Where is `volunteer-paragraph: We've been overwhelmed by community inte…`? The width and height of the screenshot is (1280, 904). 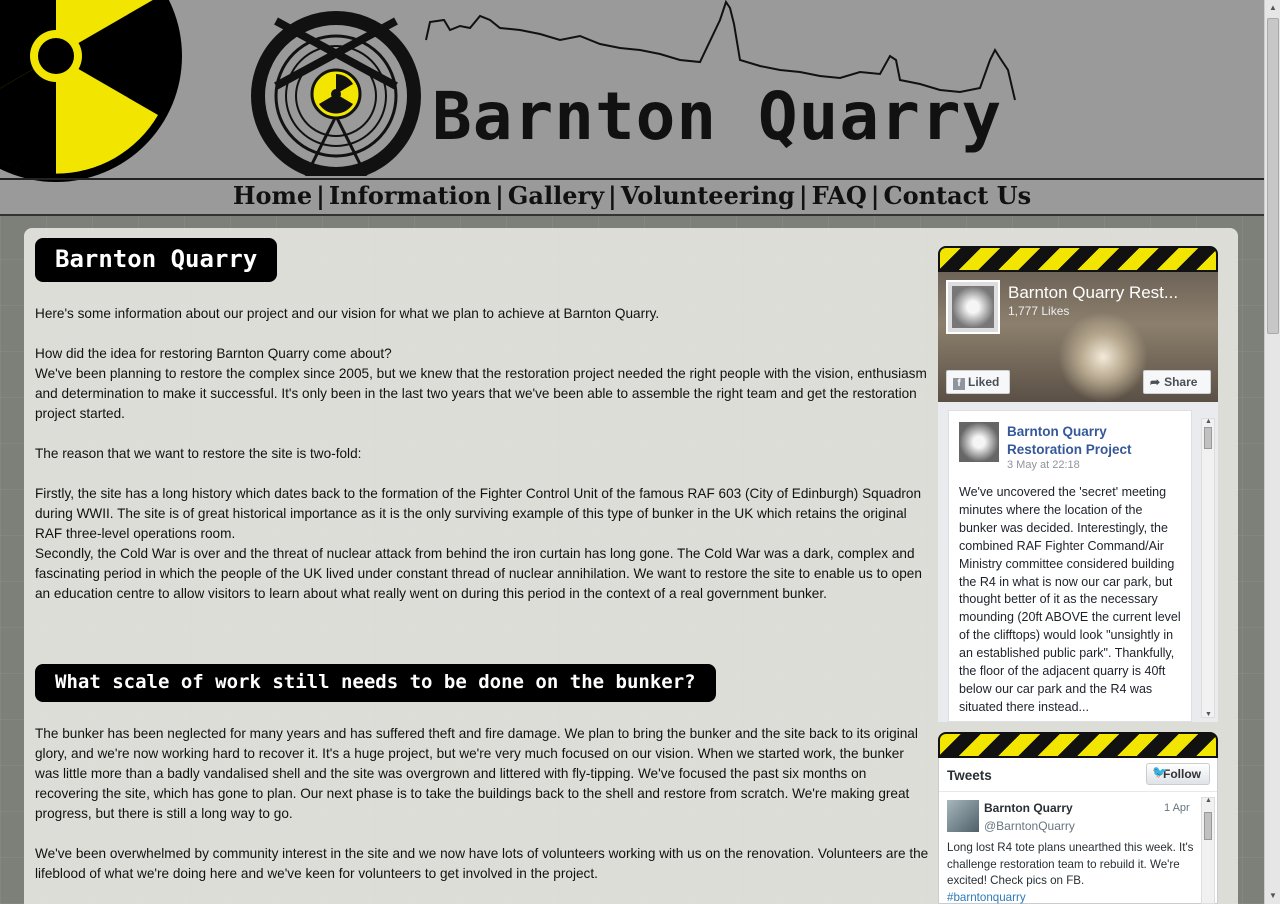 volunteer-paragraph: We've been overwhelmed by community inte… is located at coordinates (482, 863).